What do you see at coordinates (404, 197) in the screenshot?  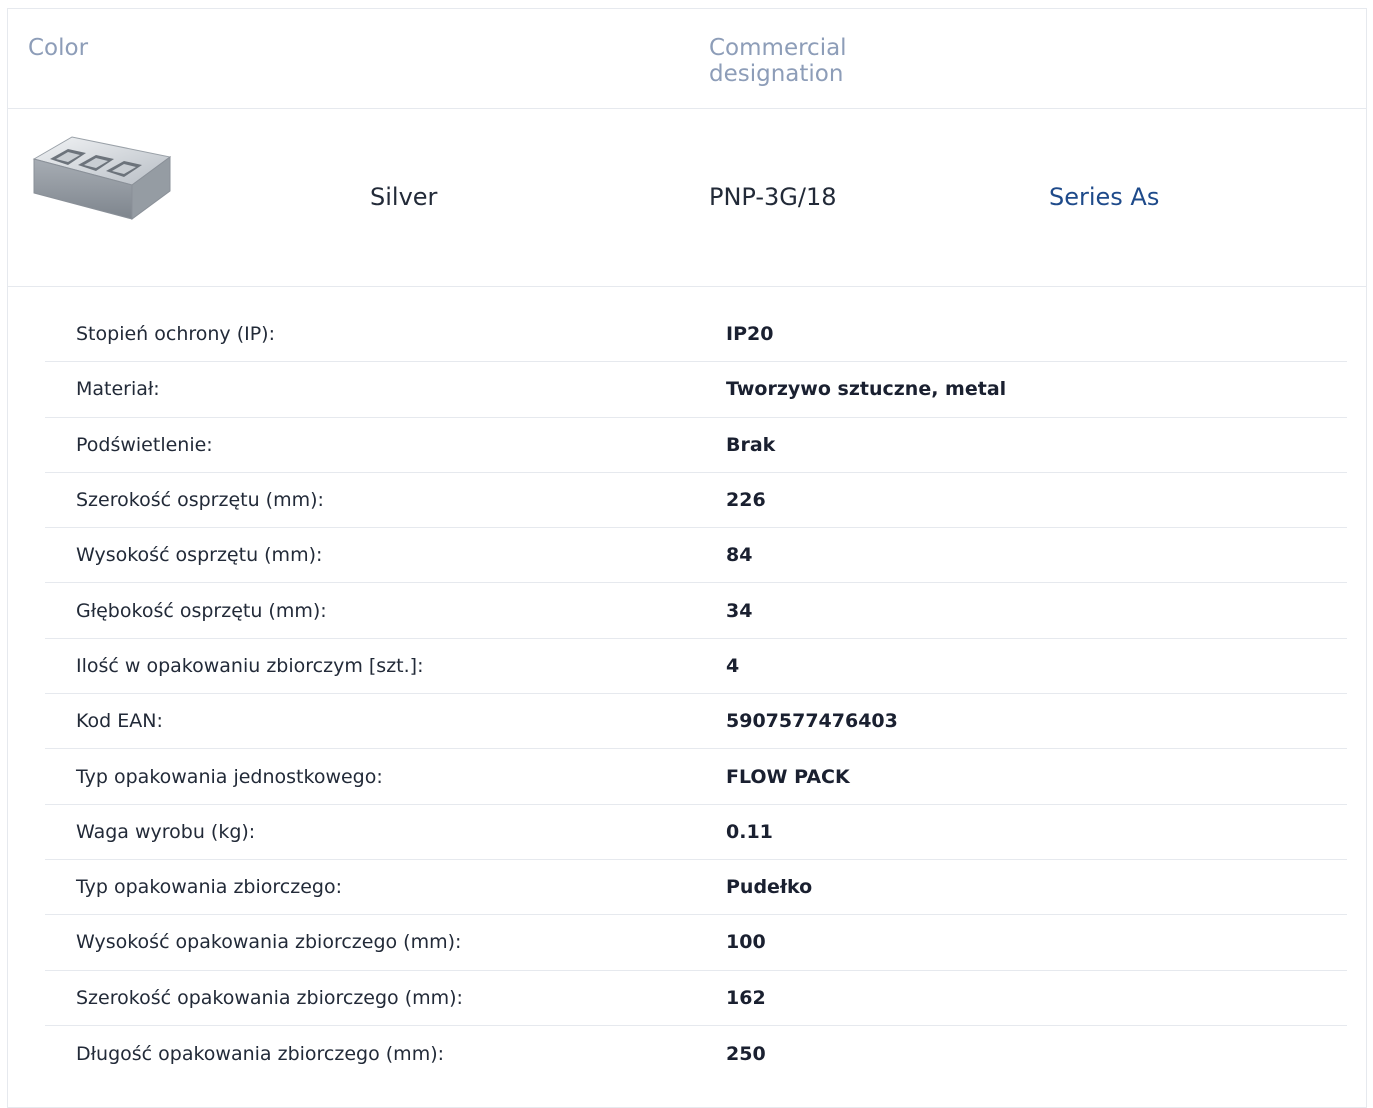 I see `product-color: Silver` at bounding box center [404, 197].